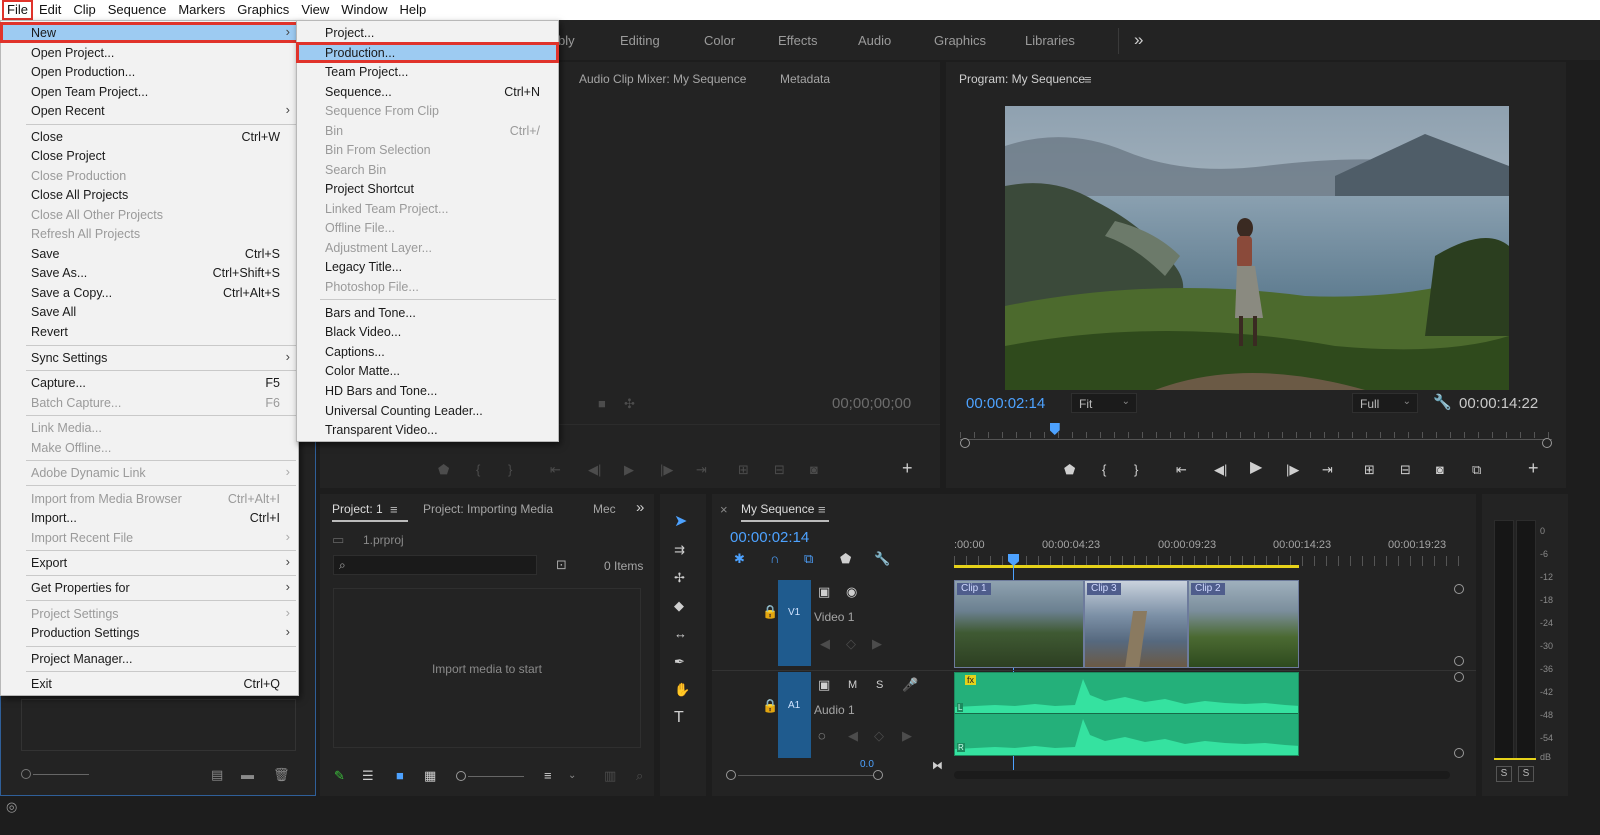  Describe the element at coordinates (315, 10) in the screenshot. I see `menu-view: View` at that location.